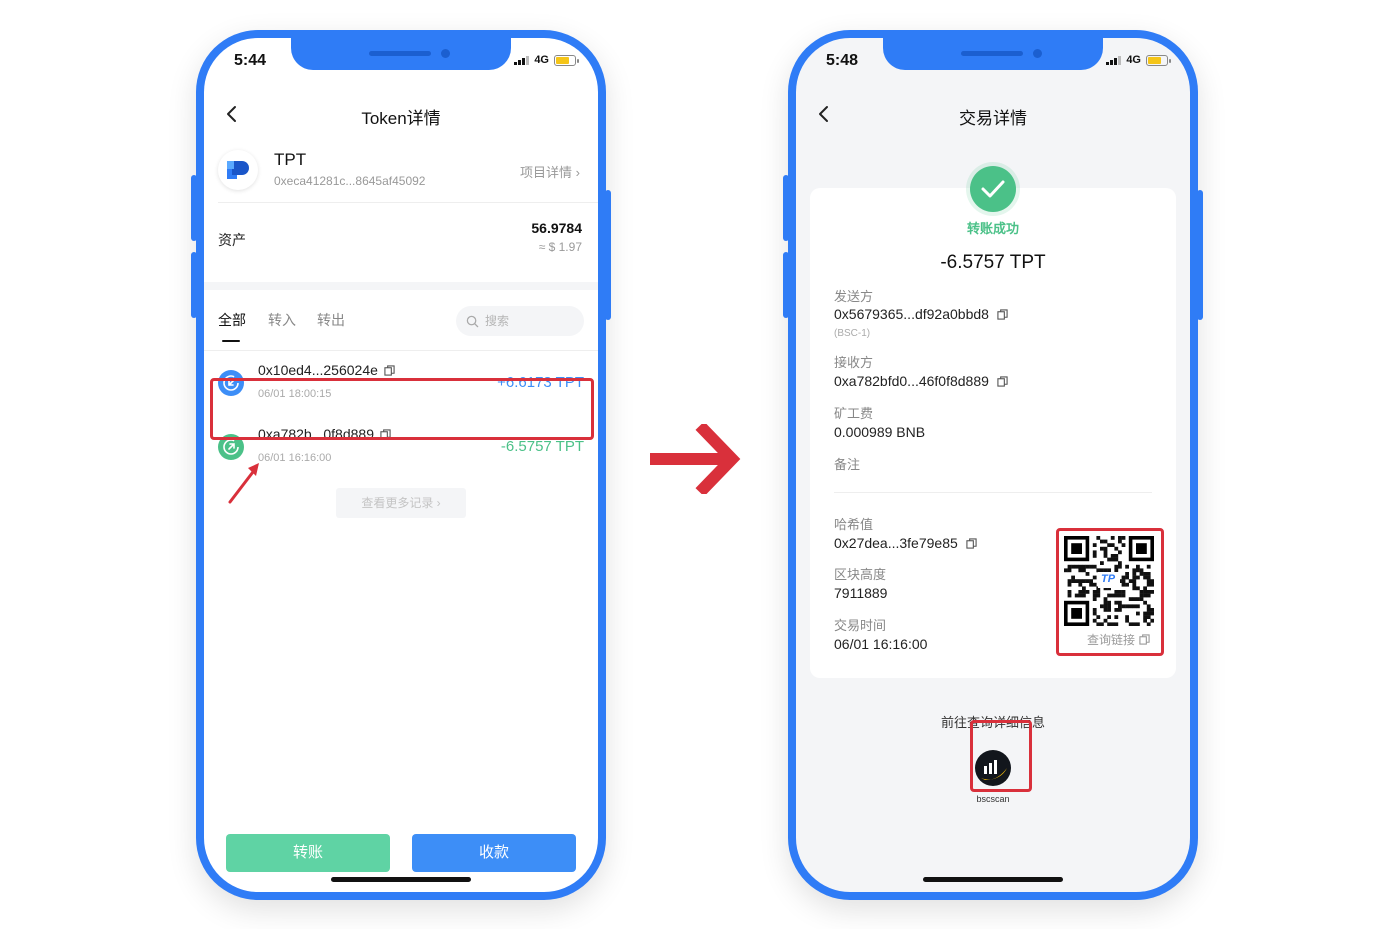 This screenshot has height=929, width=1391. Describe the element at coordinates (842, 60) in the screenshot. I see `status-time: 5:48` at that location.